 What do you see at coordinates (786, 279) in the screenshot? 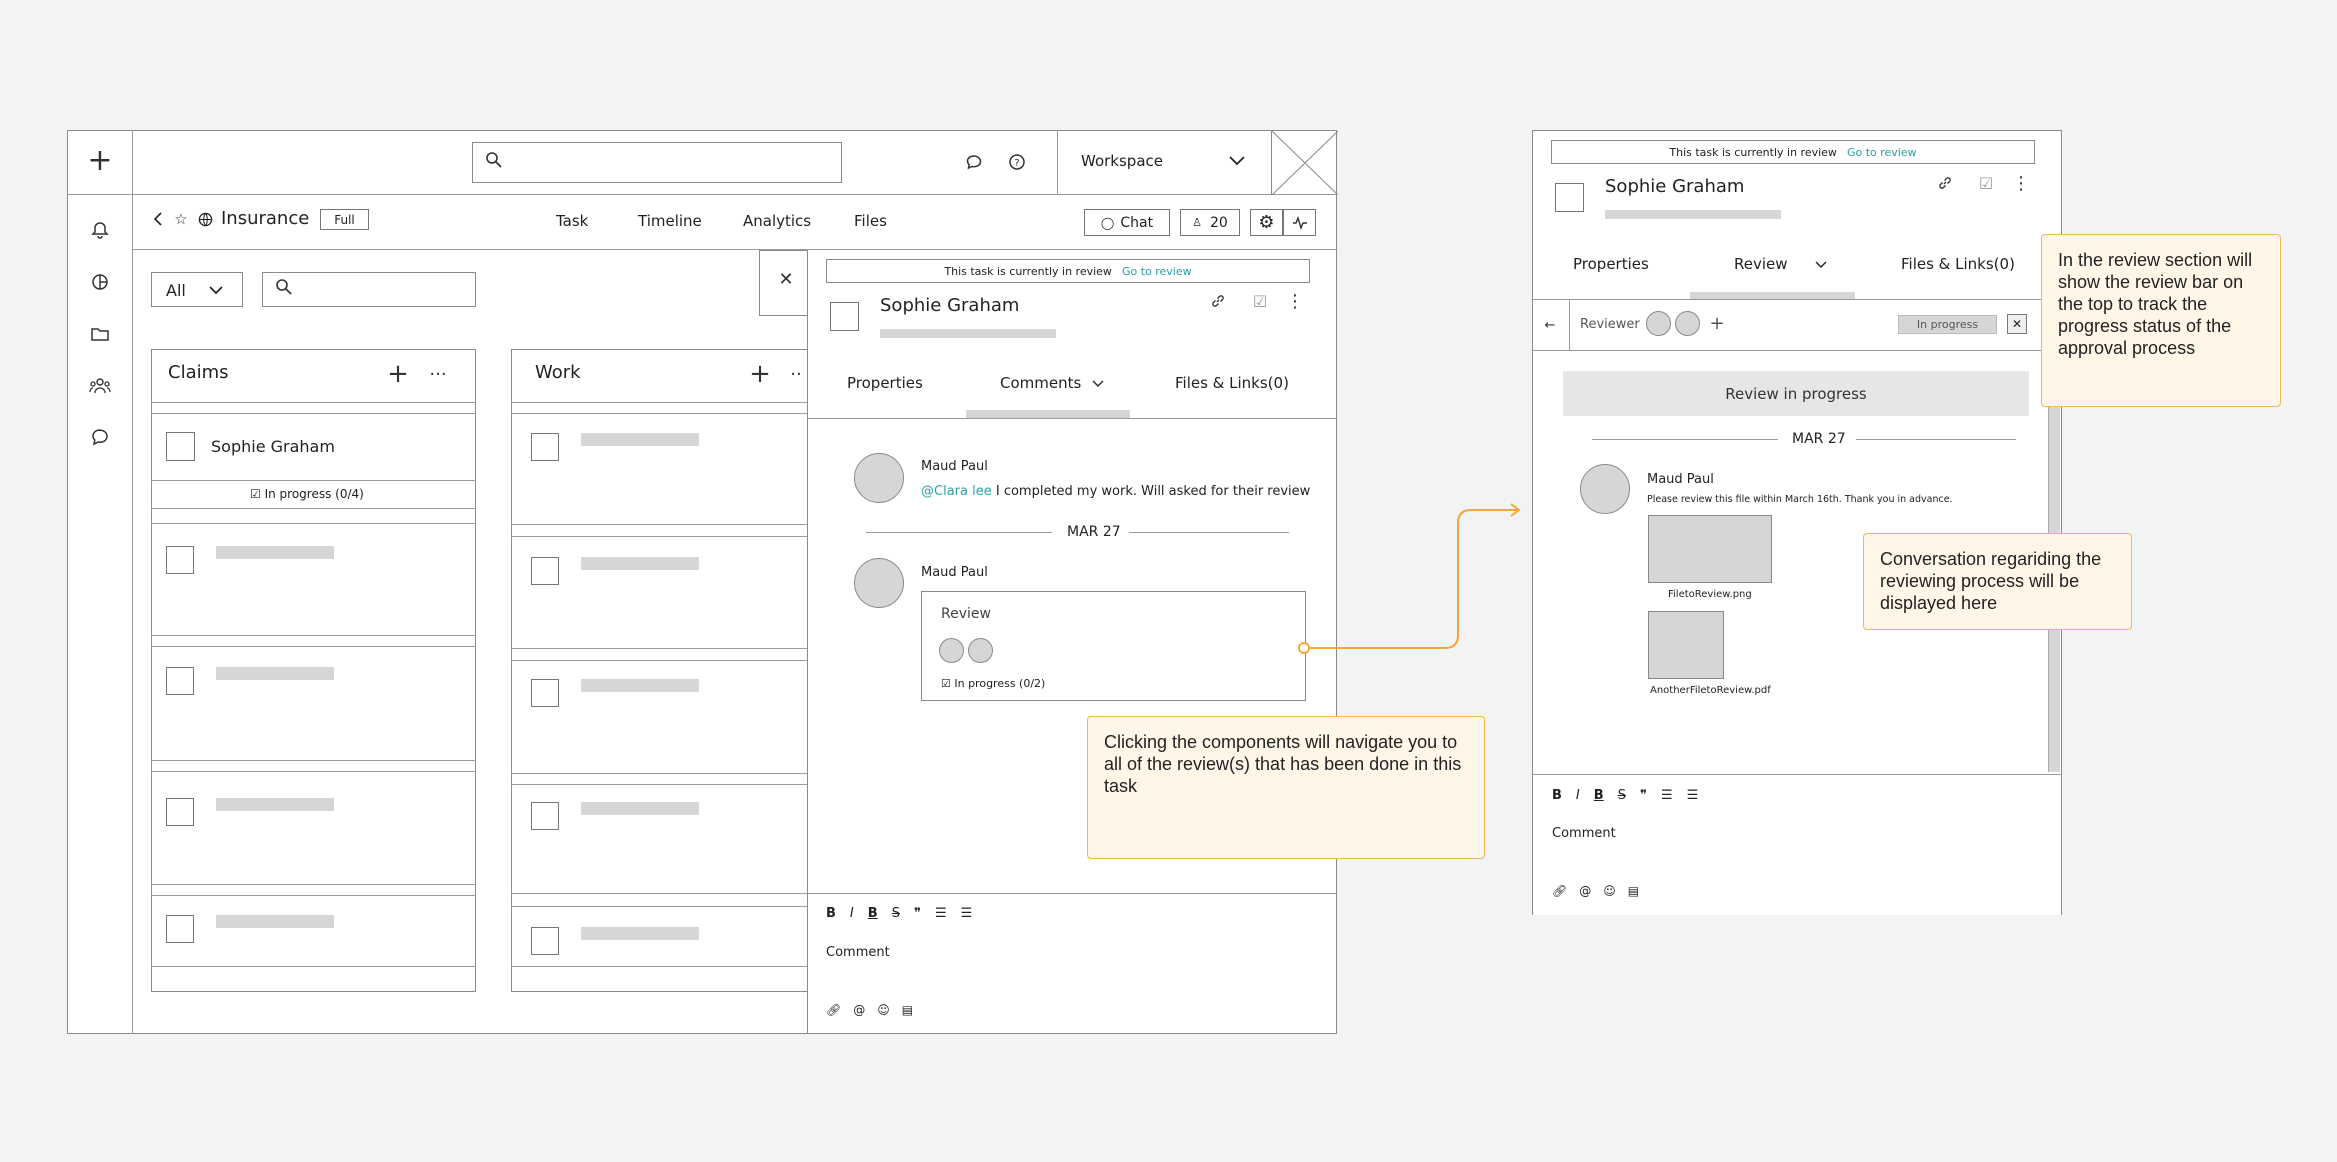
I see `close-icon: ✕` at bounding box center [786, 279].